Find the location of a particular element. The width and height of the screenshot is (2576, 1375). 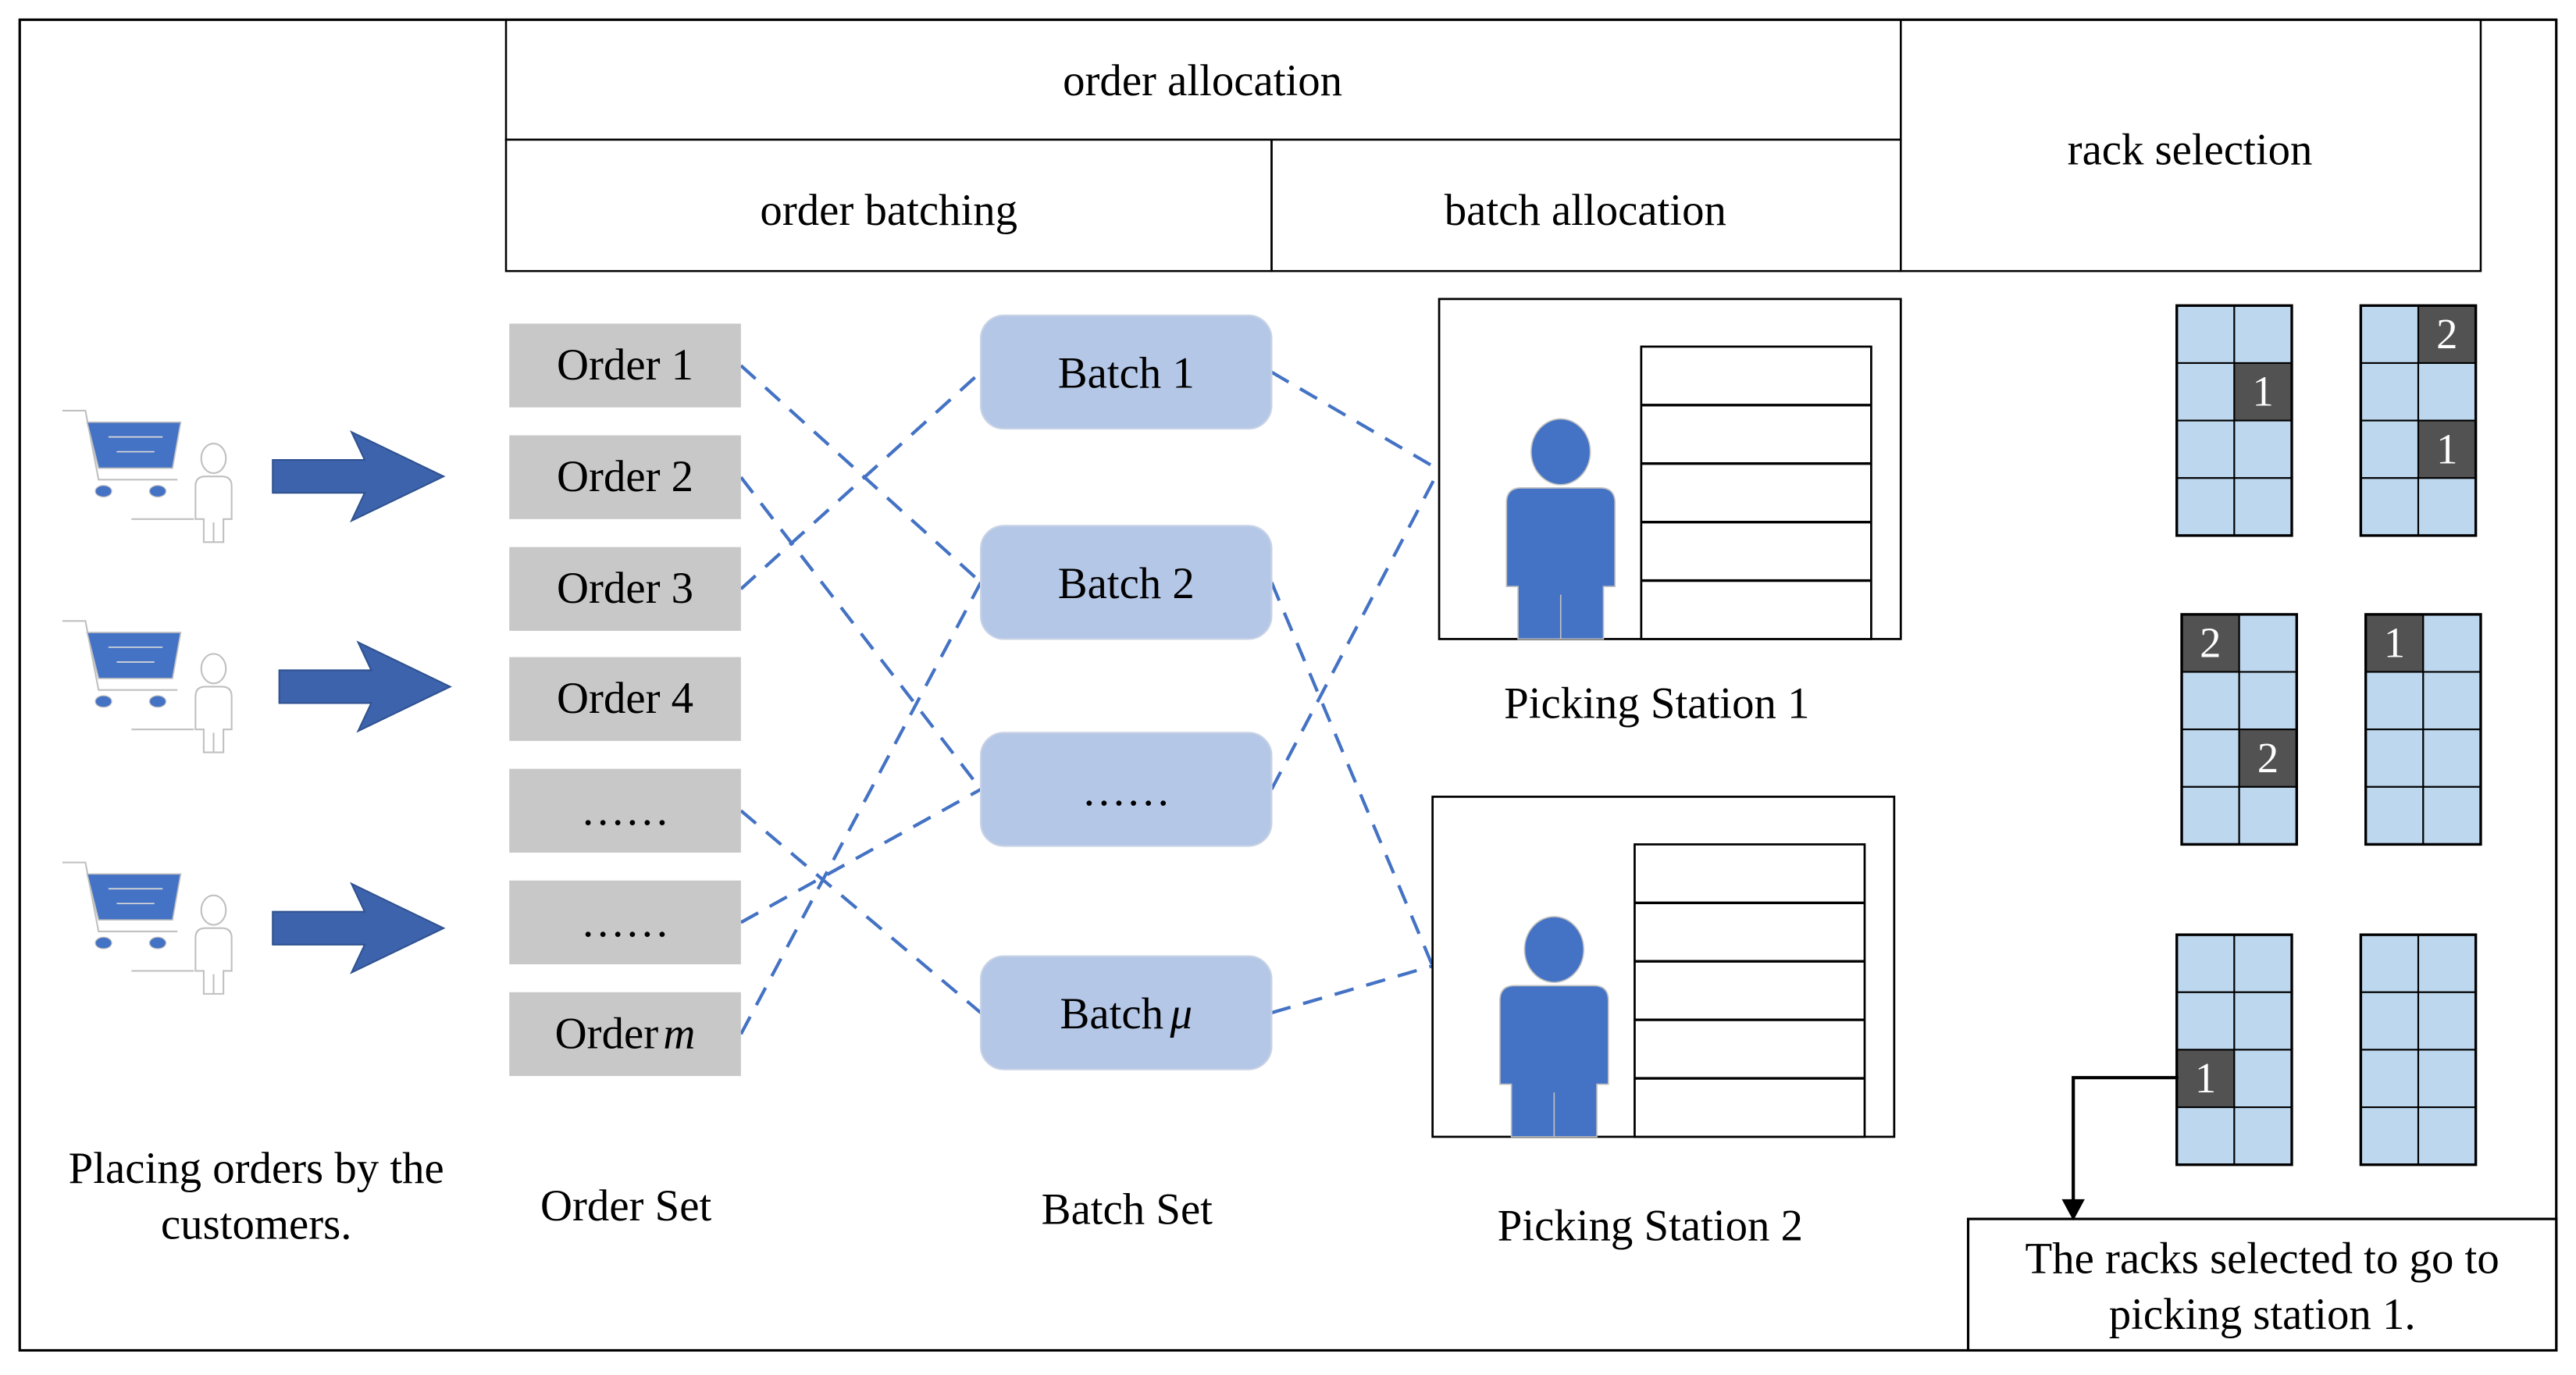

order-item: Order 3 is located at coordinates (625, 589).